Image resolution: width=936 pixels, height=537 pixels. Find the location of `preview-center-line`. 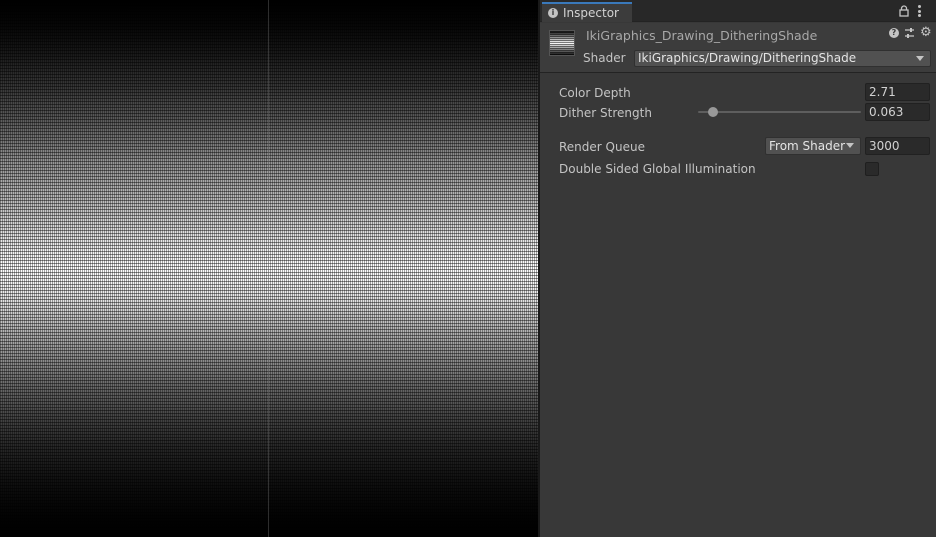

preview-center-line is located at coordinates (268, 268).